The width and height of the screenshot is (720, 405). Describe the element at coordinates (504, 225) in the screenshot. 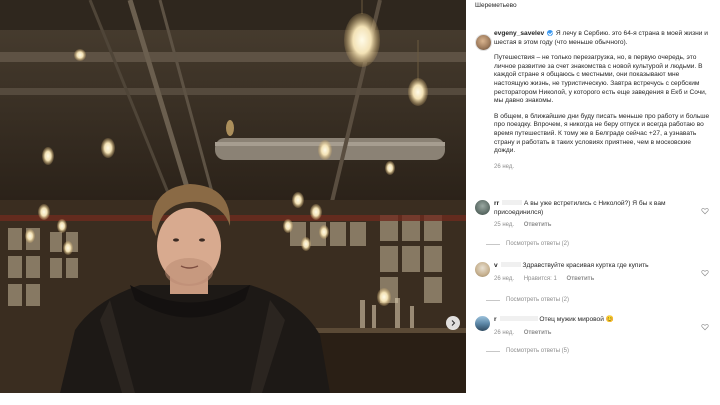

I see `comment-time: 25 нед.` at that location.